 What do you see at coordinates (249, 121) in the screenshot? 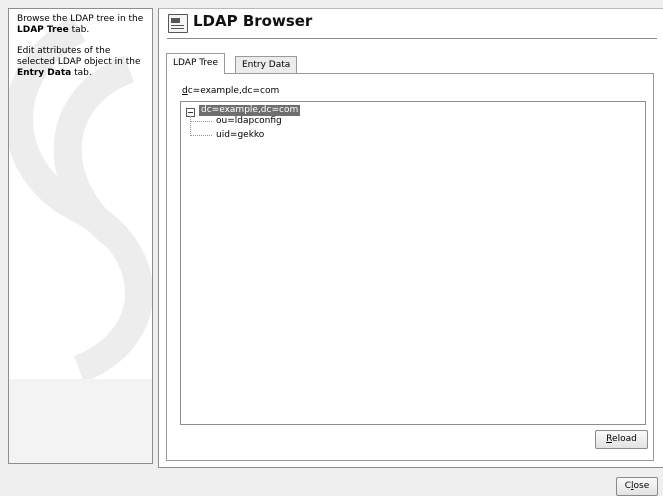
I see `tree-node-ldapconfig: ou=ldapconfig` at bounding box center [249, 121].